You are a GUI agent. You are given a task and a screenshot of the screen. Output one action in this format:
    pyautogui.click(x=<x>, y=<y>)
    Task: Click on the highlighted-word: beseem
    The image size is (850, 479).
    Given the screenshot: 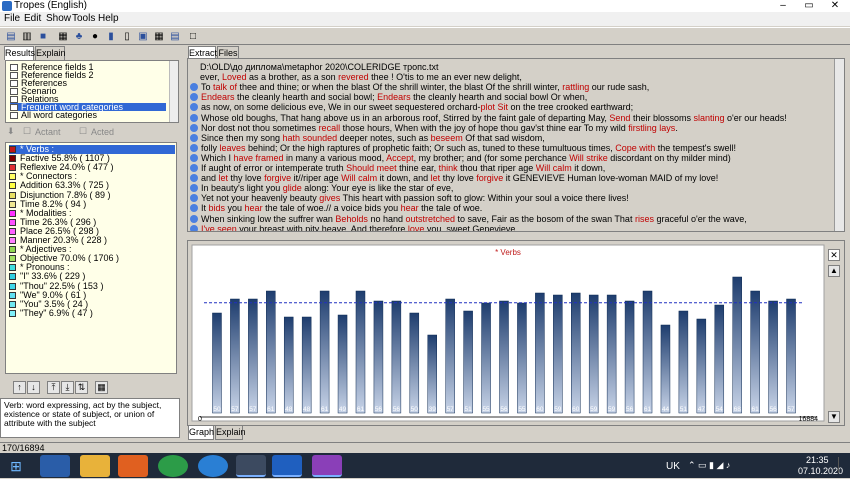 What is the action you would take?
    pyautogui.click(x=447, y=138)
    